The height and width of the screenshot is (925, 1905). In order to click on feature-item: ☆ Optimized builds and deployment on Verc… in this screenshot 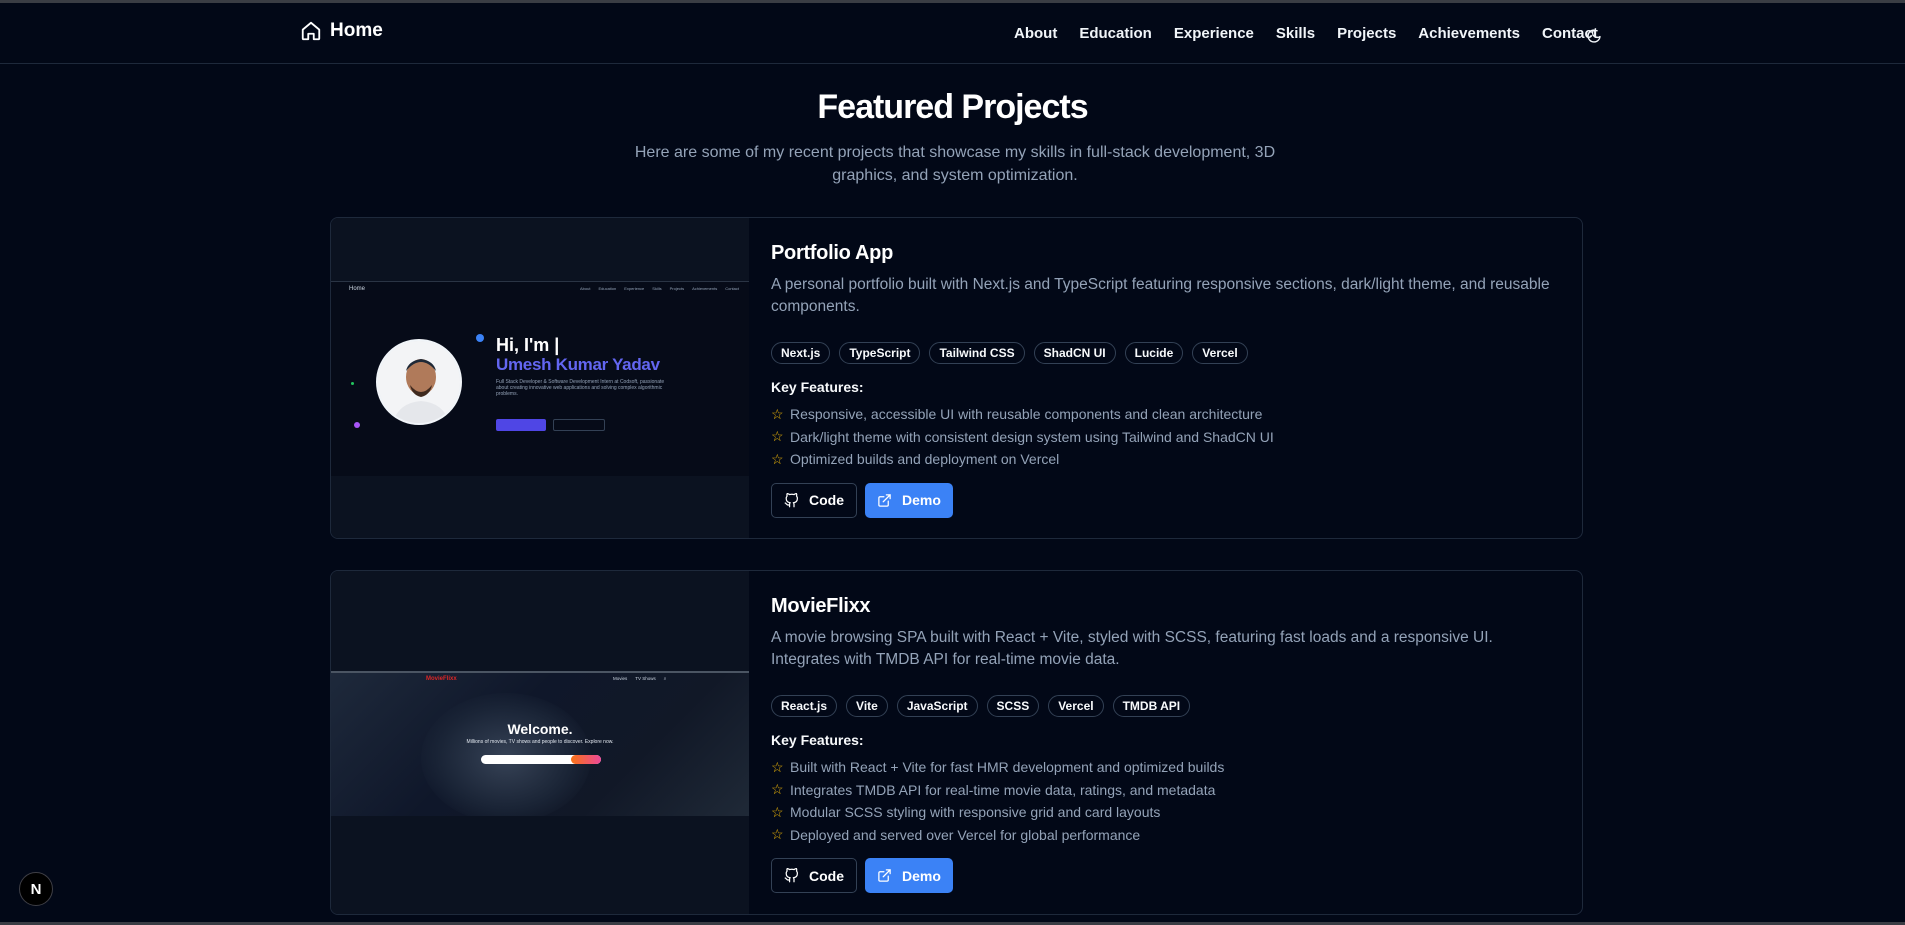, I will do `click(1166, 459)`.